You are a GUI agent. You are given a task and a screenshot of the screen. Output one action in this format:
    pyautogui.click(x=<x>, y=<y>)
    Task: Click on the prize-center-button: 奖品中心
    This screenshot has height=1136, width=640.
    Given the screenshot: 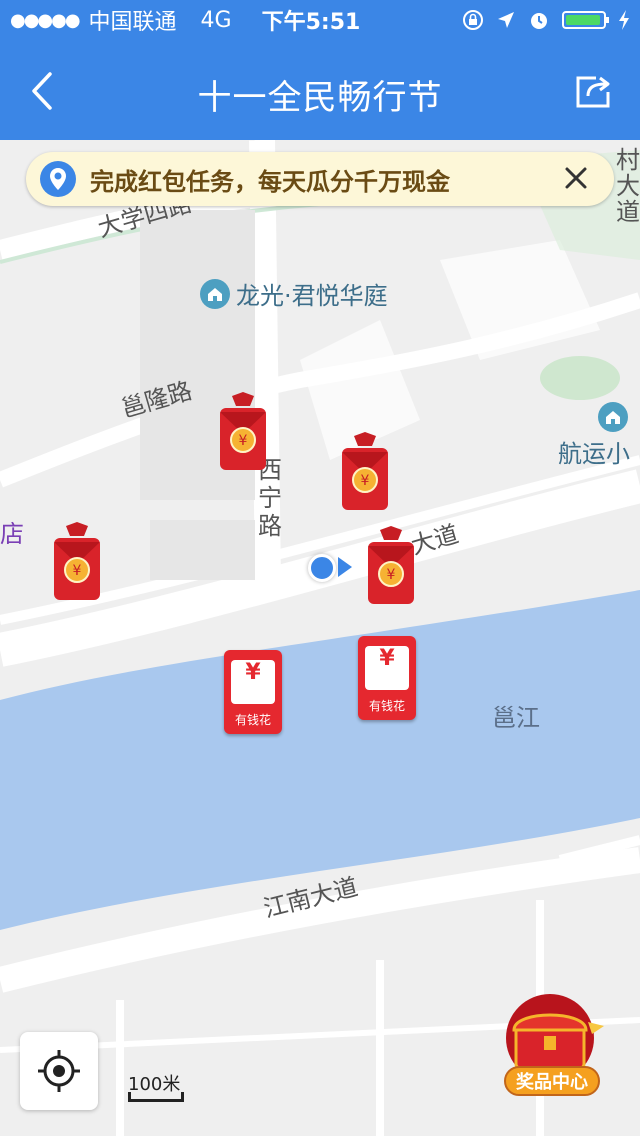 What is the action you would take?
    pyautogui.click(x=550, y=1047)
    